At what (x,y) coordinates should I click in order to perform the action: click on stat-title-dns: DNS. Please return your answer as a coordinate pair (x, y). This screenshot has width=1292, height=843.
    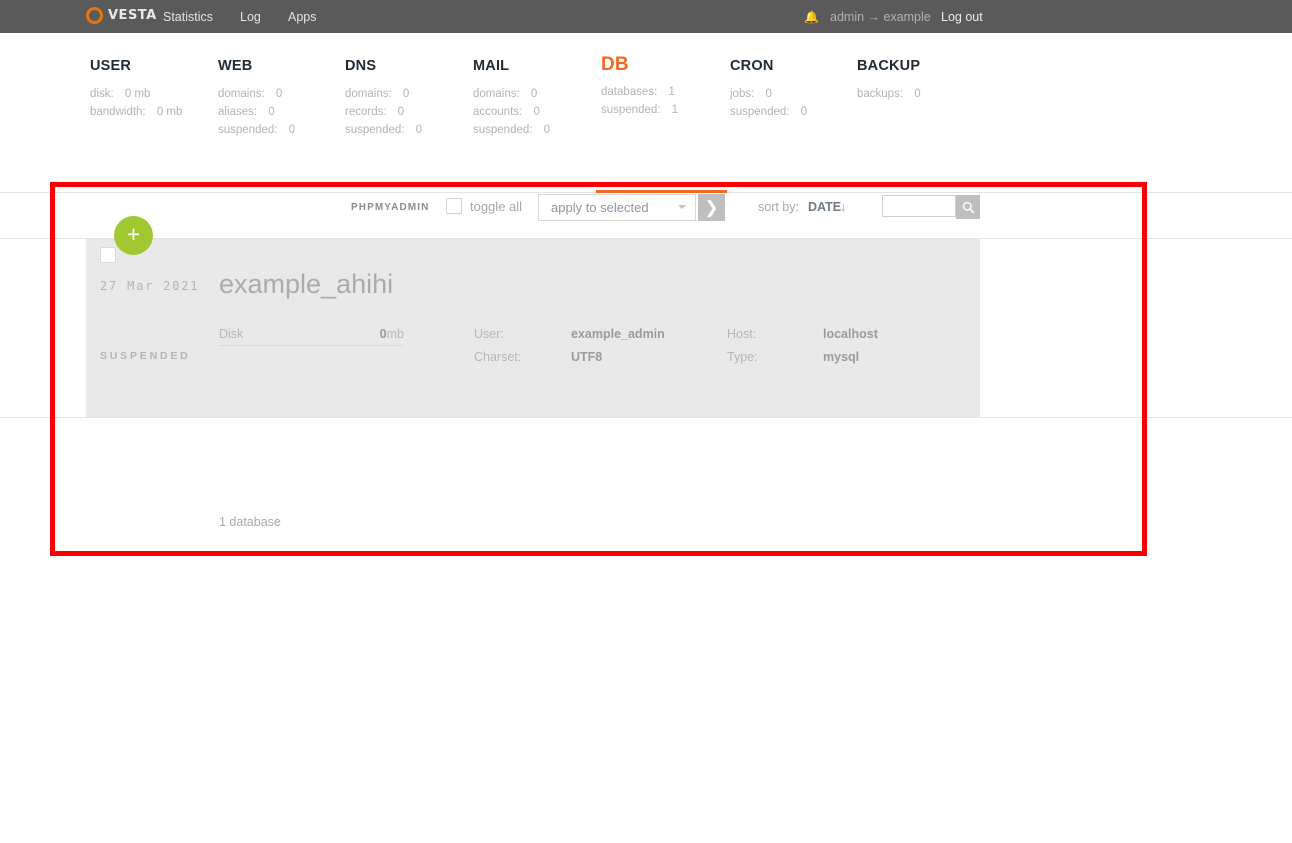
    Looking at the image, I should click on (361, 66).